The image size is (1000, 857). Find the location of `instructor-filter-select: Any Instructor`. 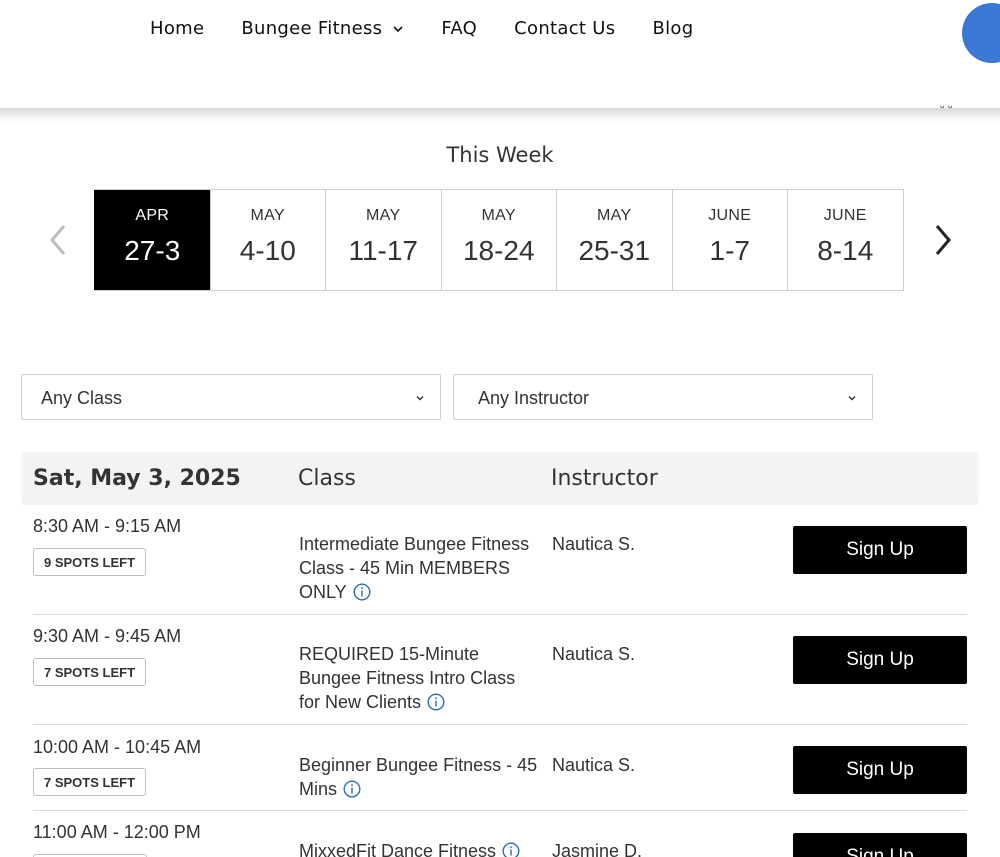

instructor-filter-select: Any Instructor is located at coordinates (663, 397).